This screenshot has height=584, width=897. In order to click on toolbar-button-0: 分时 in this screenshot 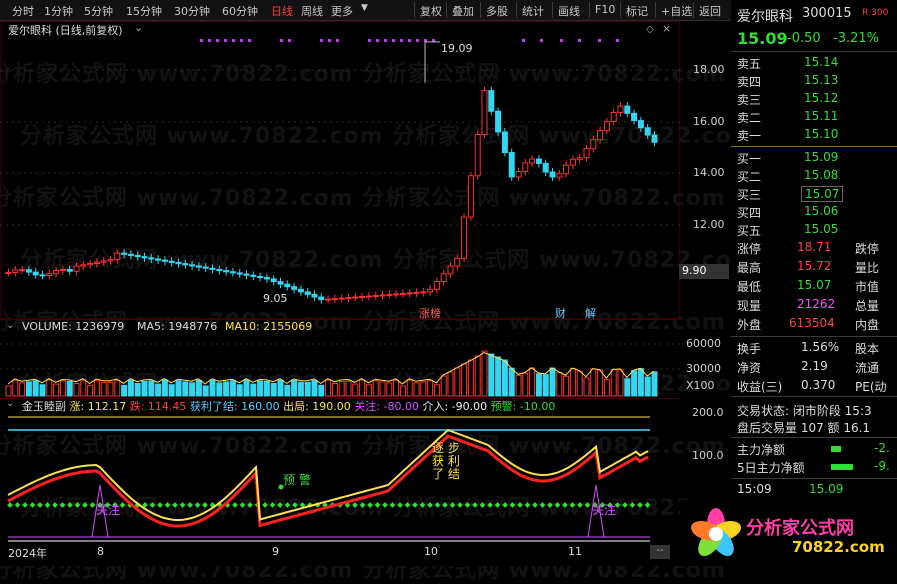, I will do `click(23, 11)`.